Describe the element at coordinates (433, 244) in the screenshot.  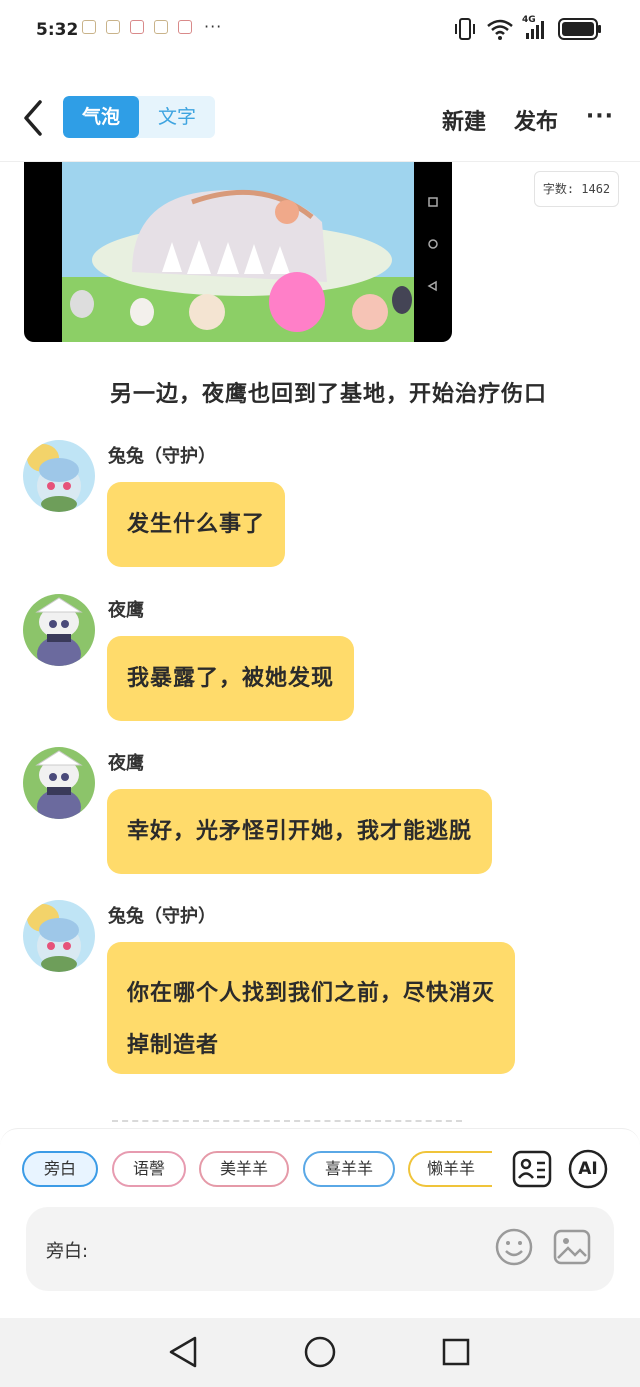
I see `circle-icon` at that location.